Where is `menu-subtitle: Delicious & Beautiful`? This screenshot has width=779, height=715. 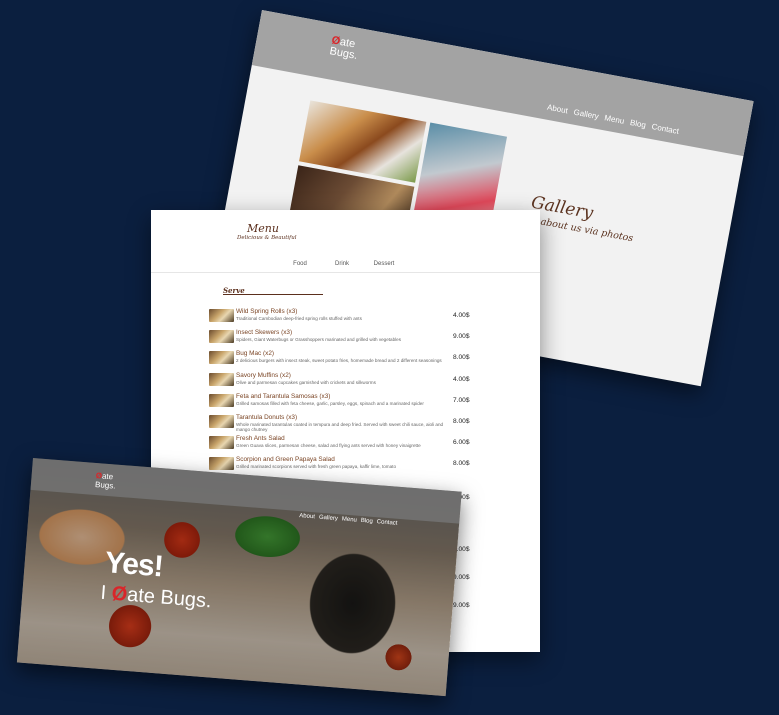 menu-subtitle: Delicious & Beautiful is located at coordinates (267, 238).